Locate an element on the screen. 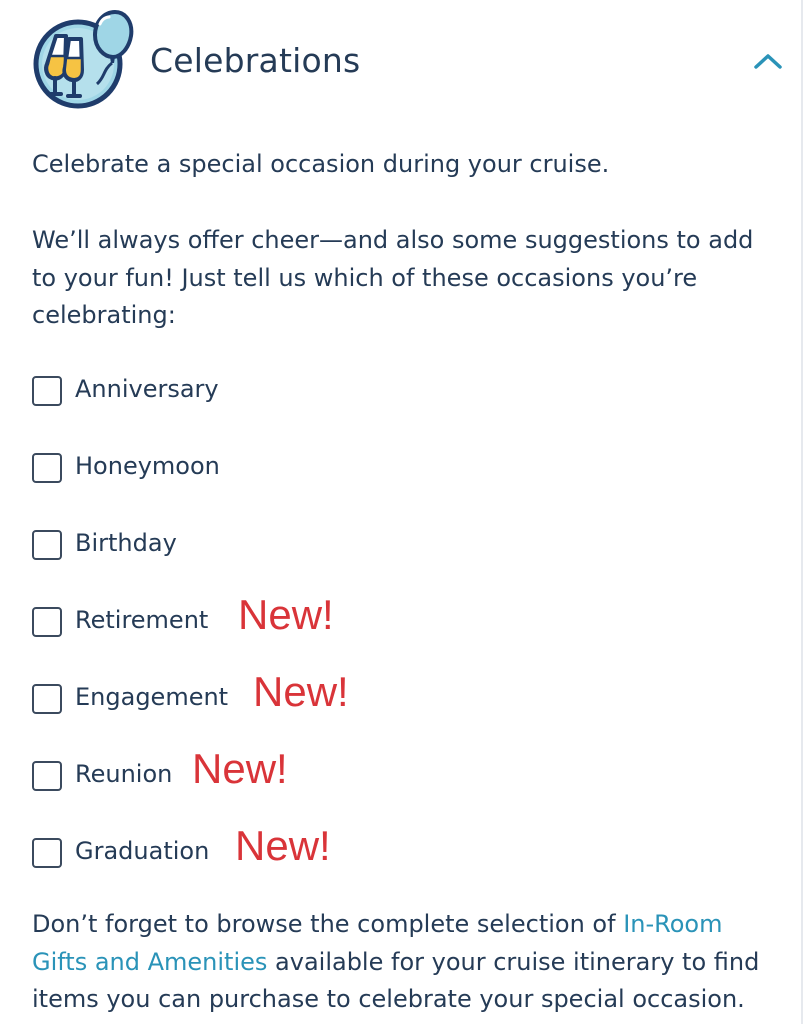 The width and height of the screenshot is (803, 1024). option-label: Honeymoon is located at coordinates (147, 466).